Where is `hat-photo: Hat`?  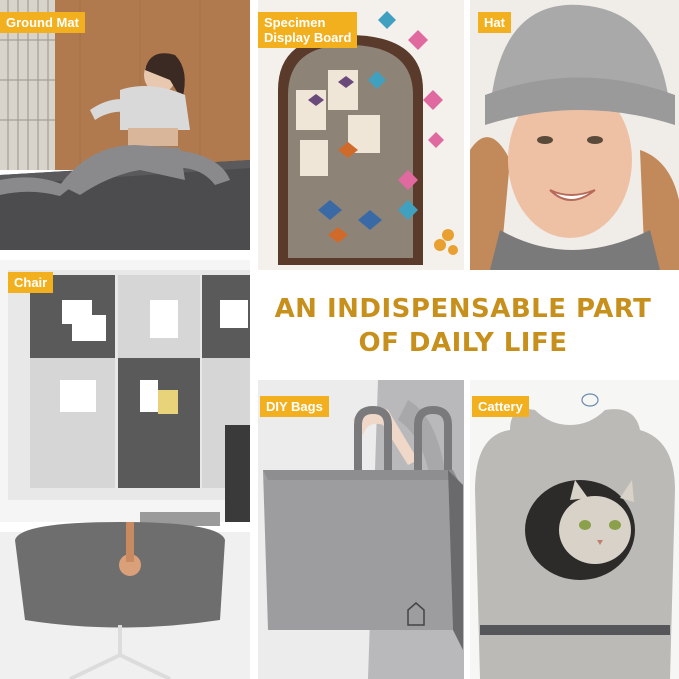
hat-photo: Hat is located at coordinates (574, 135).